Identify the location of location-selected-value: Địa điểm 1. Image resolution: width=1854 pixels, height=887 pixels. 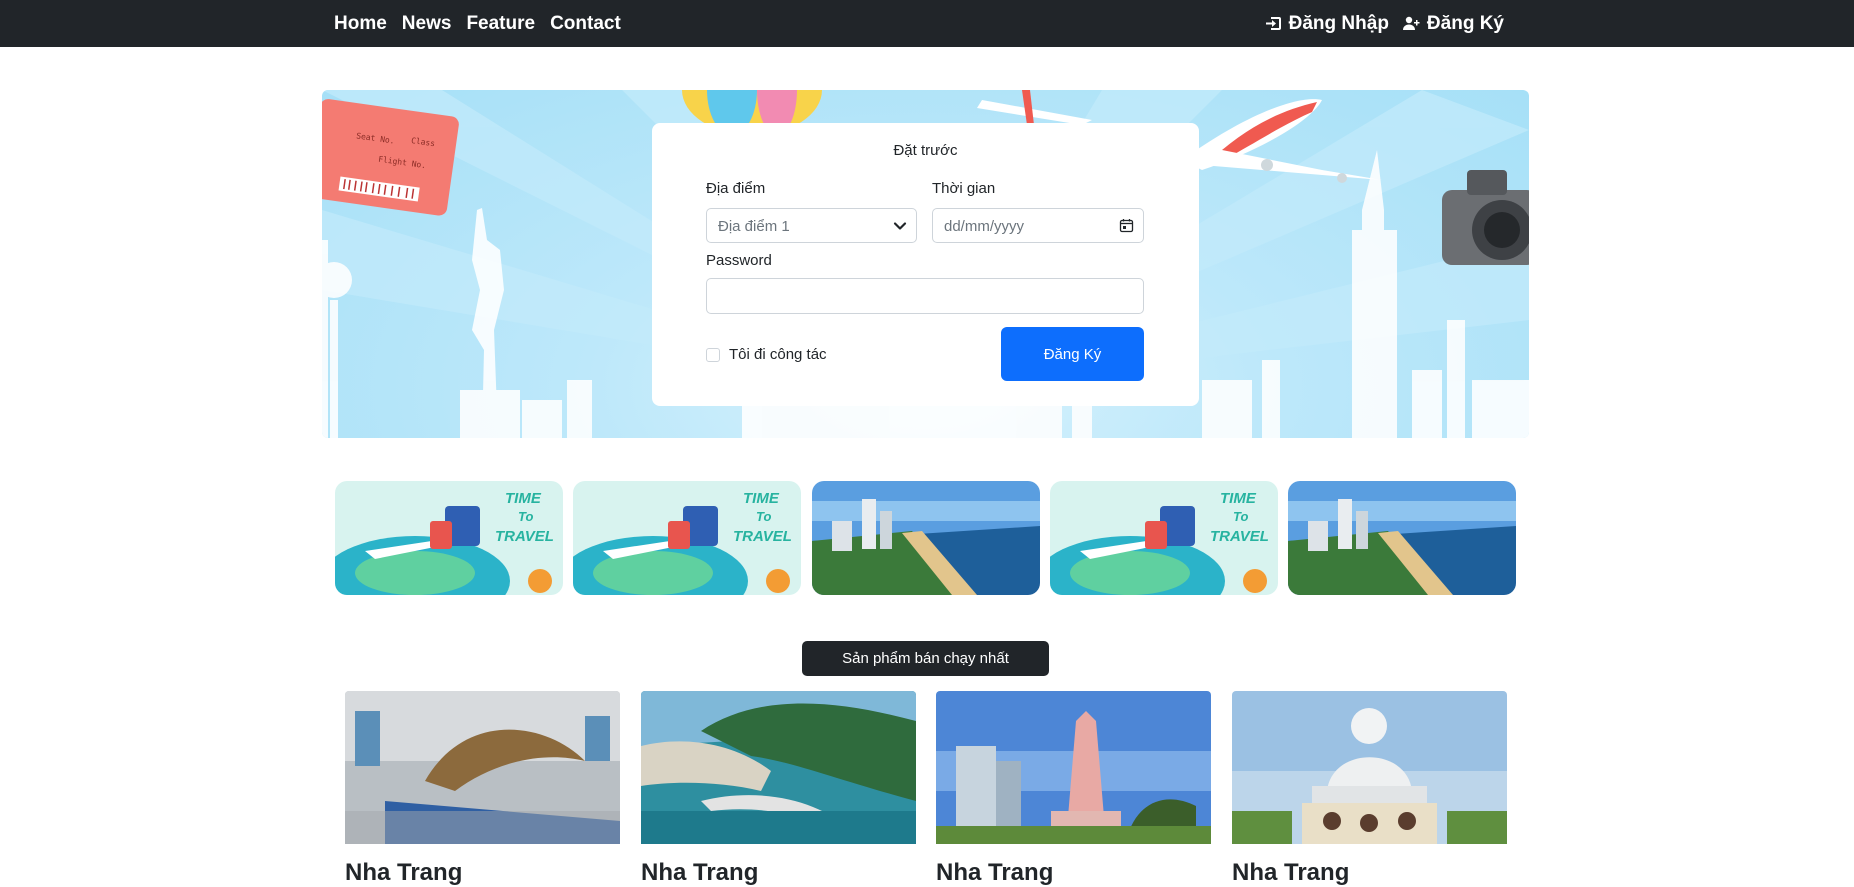
(754, 226).